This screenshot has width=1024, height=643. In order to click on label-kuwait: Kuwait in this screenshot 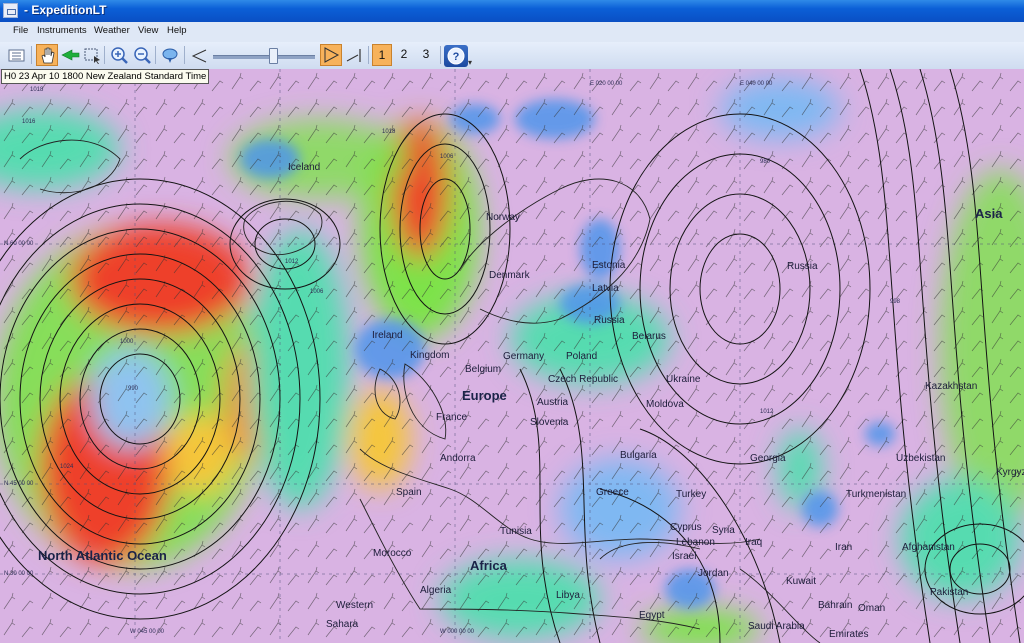, I will do `click(801, 581)`.